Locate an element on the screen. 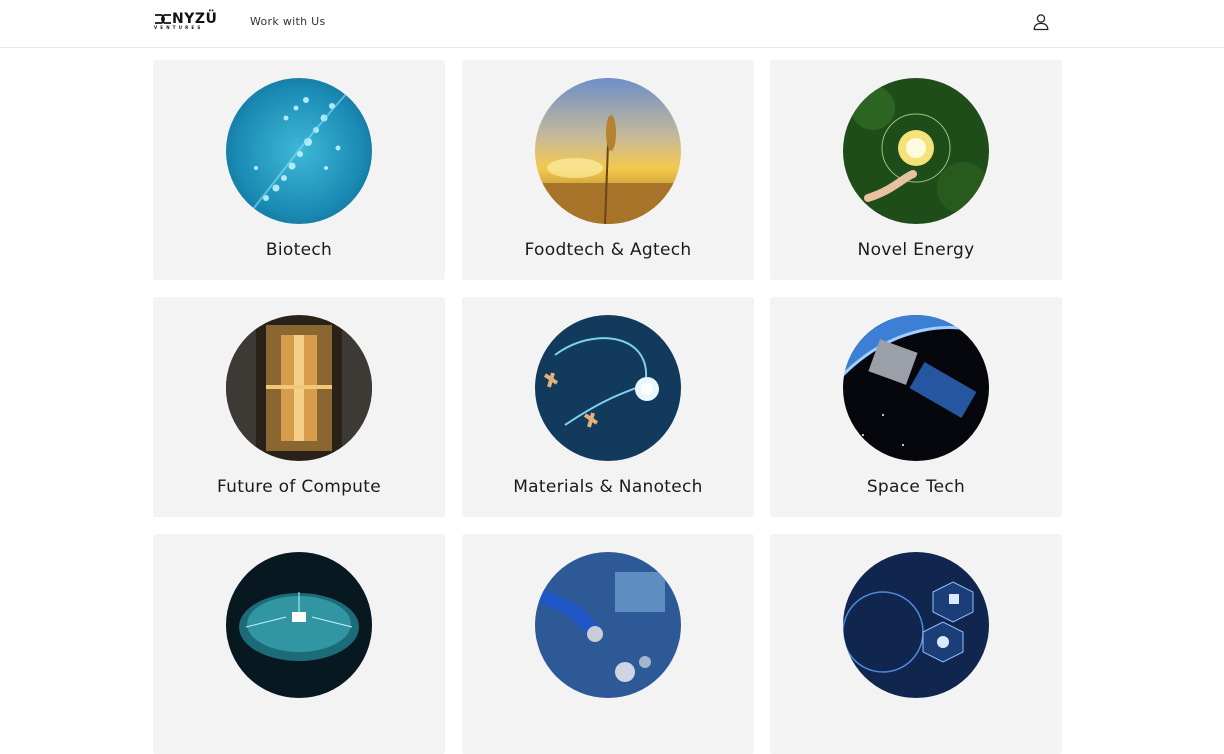  category-card-future-of-compute: Future of Compute is located at coordinates (299, 407).